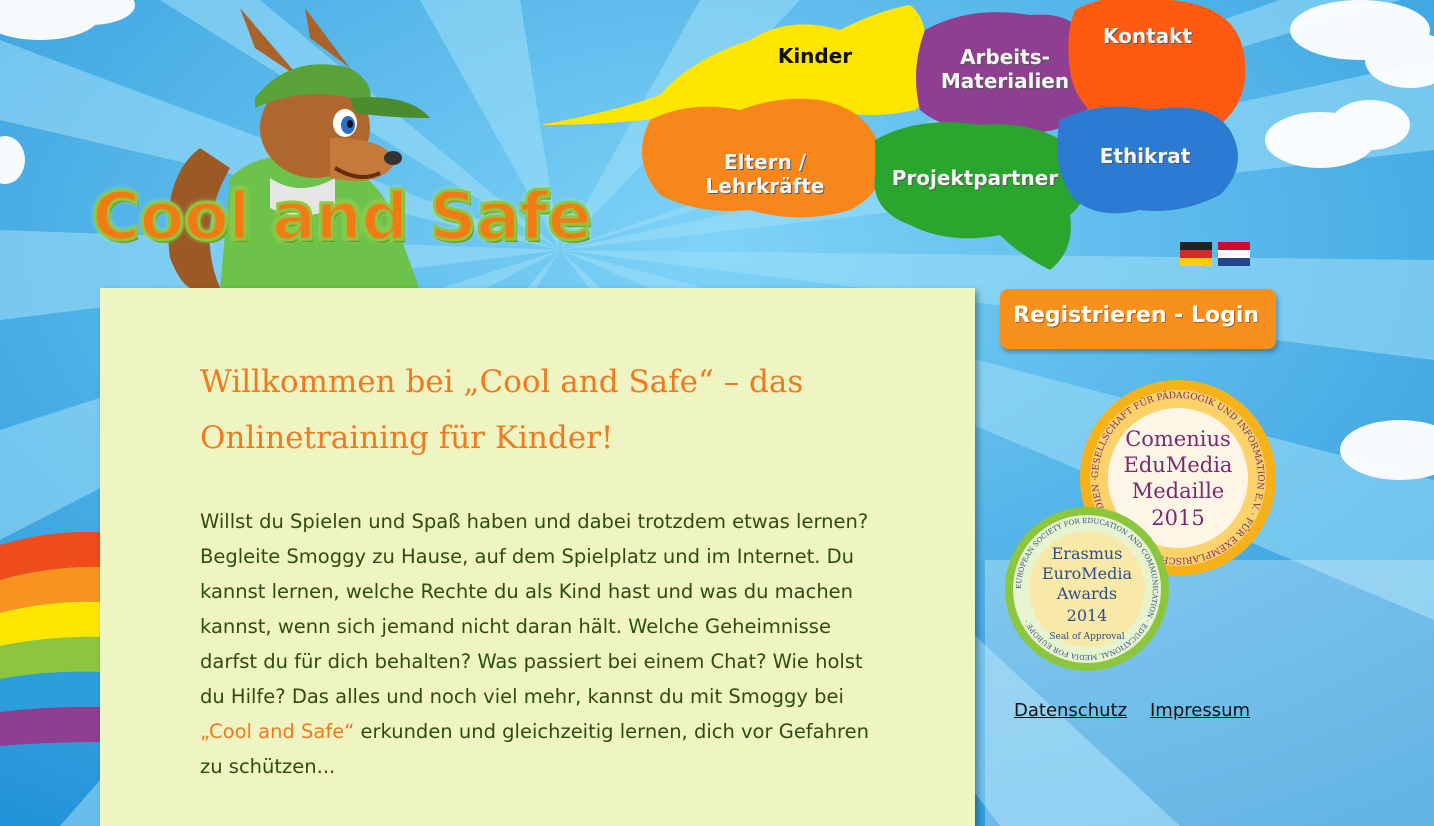  I want to click on site-logo: Cool and Safe, so click(341, 217).